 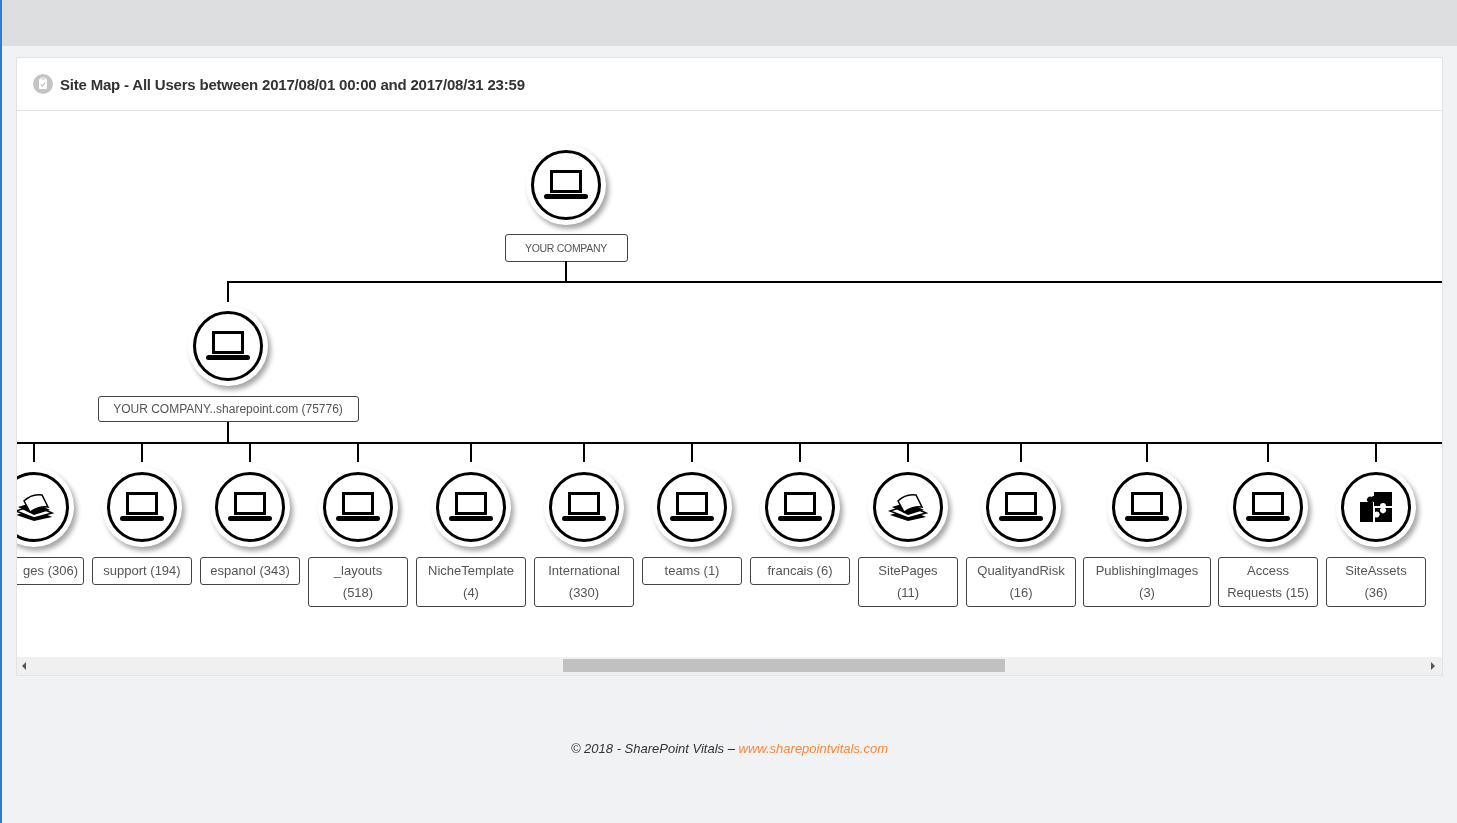 I want to click on clipboard-icon, so click(x=43, y=84).